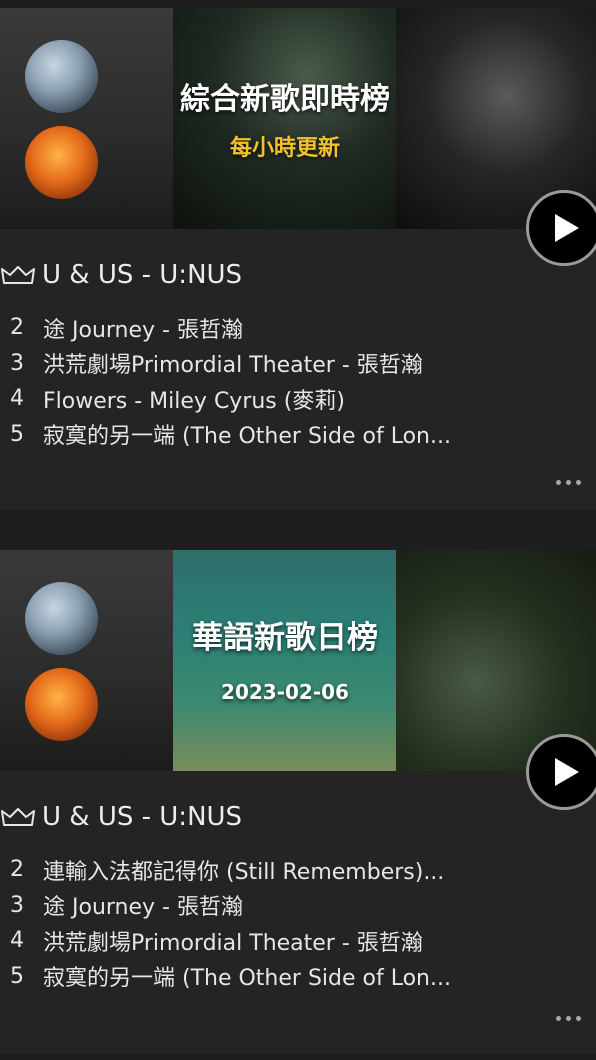 Image resolution: width=596 pixels, height=1060 pixels. What do you see at coordinates (285, 692) in the screenshot?
I see `chart-date: 2023-02-06` at bounding box center [285, 692].